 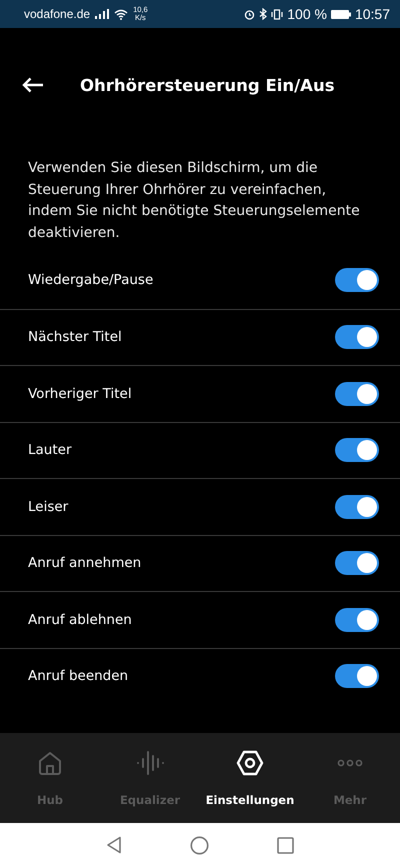 I want to click on nav-tab: Einstellungen, so click(x=250, y=778).